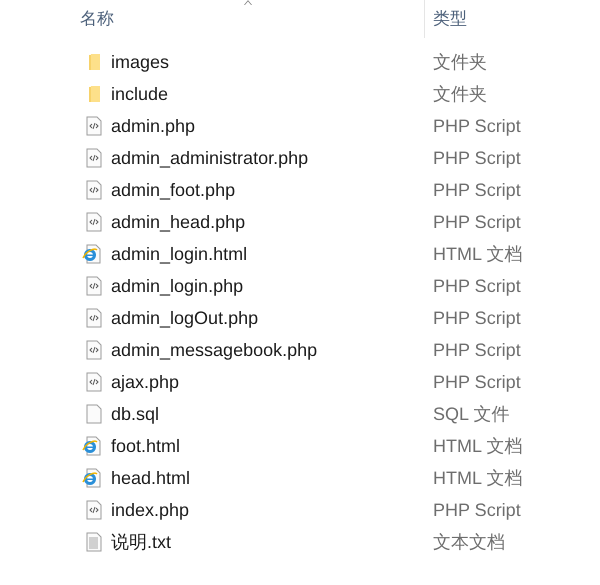 The height and width of the screenshot is (585, 600). Describe the element at coordinates (209, 158) in the screenshot. I see `file-name: admin_administrator.php` at that location.